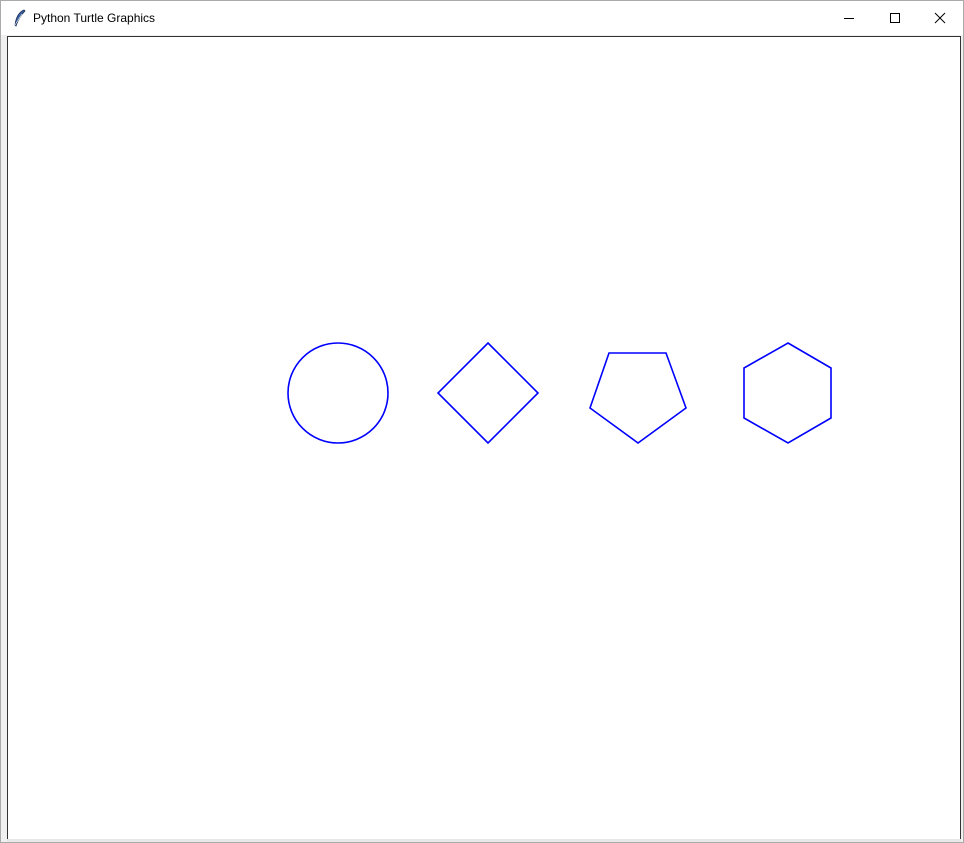 The width and height of the screenshot is (964, 843). What do you see at coordinates (94, 18) in the screenshot?
I see `window-title: Python Turtle Graphics` at bounding box center [94, 18].